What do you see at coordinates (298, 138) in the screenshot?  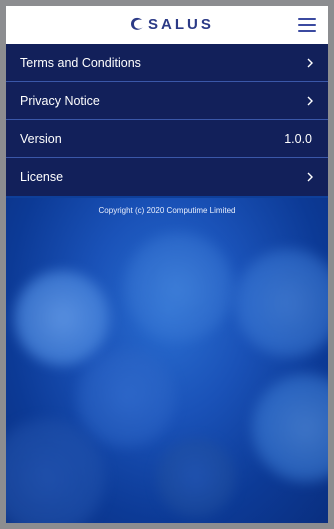 I see `version-value: 1.0.0` at bounding box center [298, 138].